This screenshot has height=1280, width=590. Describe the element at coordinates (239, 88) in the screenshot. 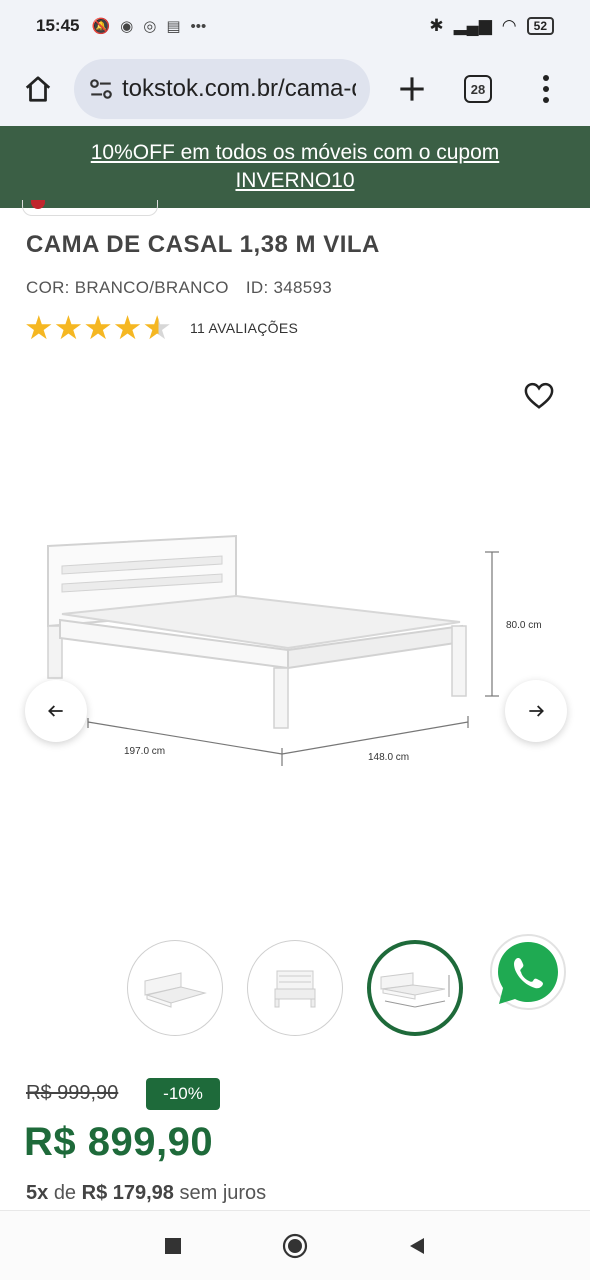

I see `url-text: tokstok.com.br/cama-de-casal-1-38-m-vila` at that location.